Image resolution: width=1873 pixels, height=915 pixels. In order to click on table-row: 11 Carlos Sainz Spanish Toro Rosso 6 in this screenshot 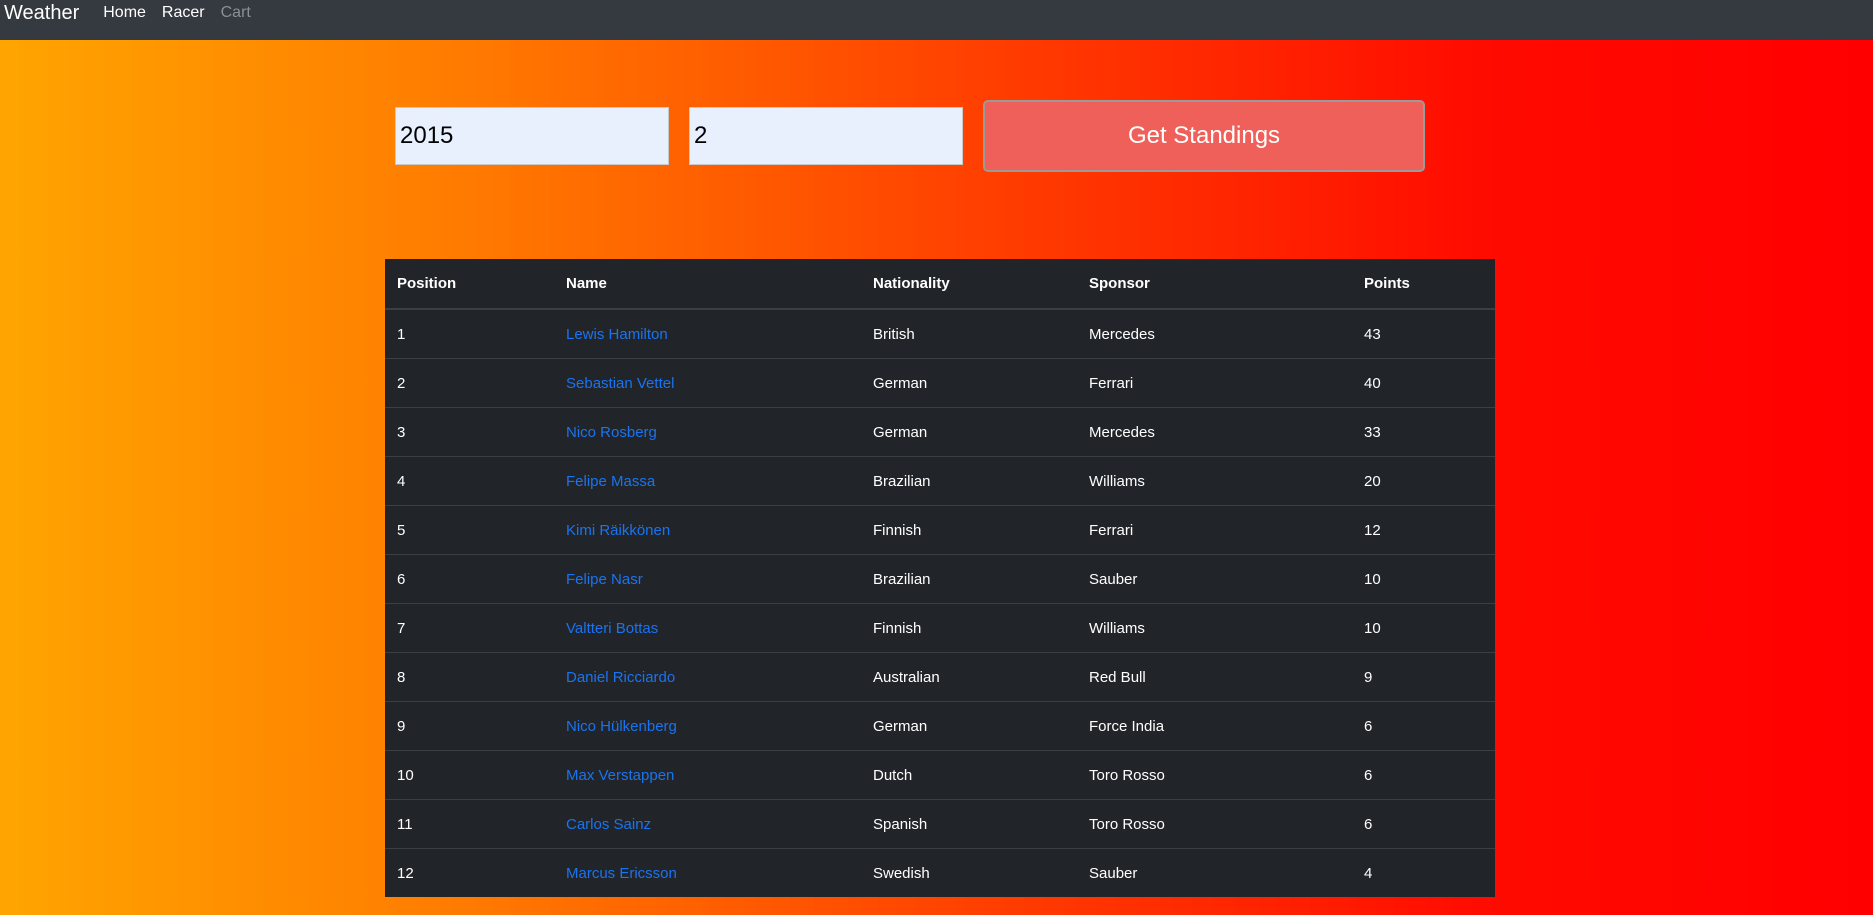, I will do `click(940, 824)`.